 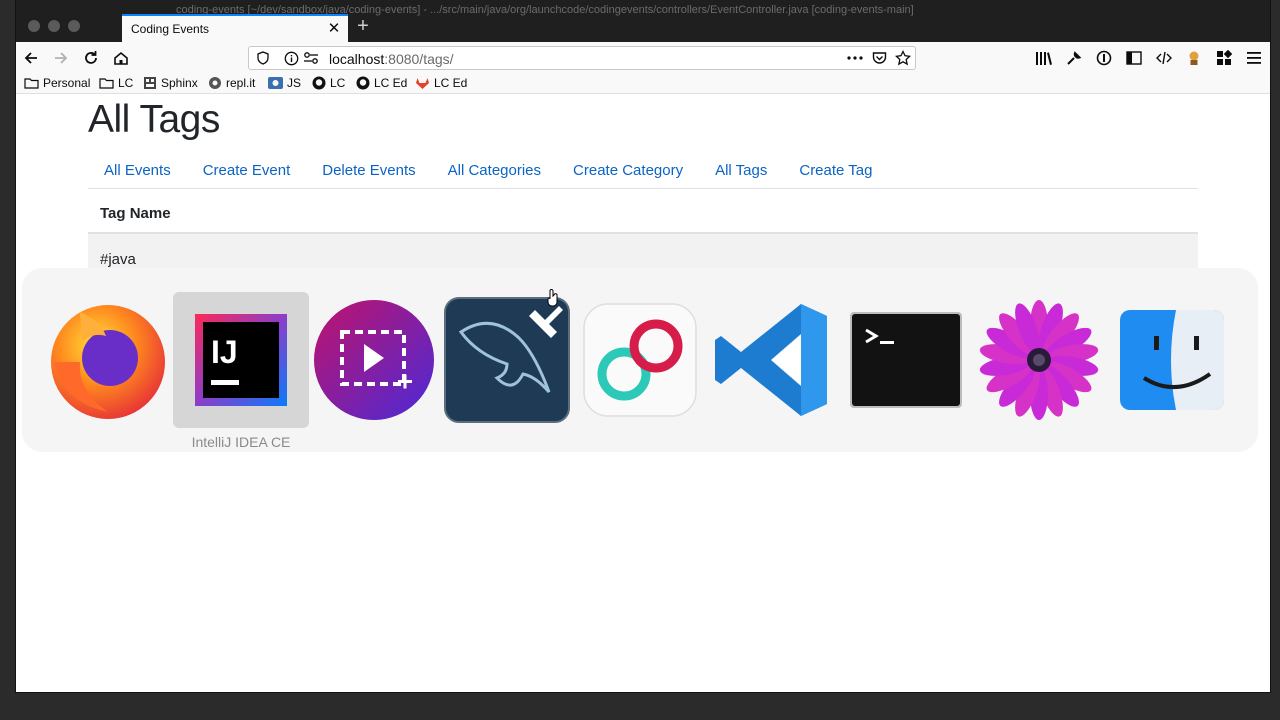 I want to click on bookmark-lc-folder: LC, so click(x=116, y=83).